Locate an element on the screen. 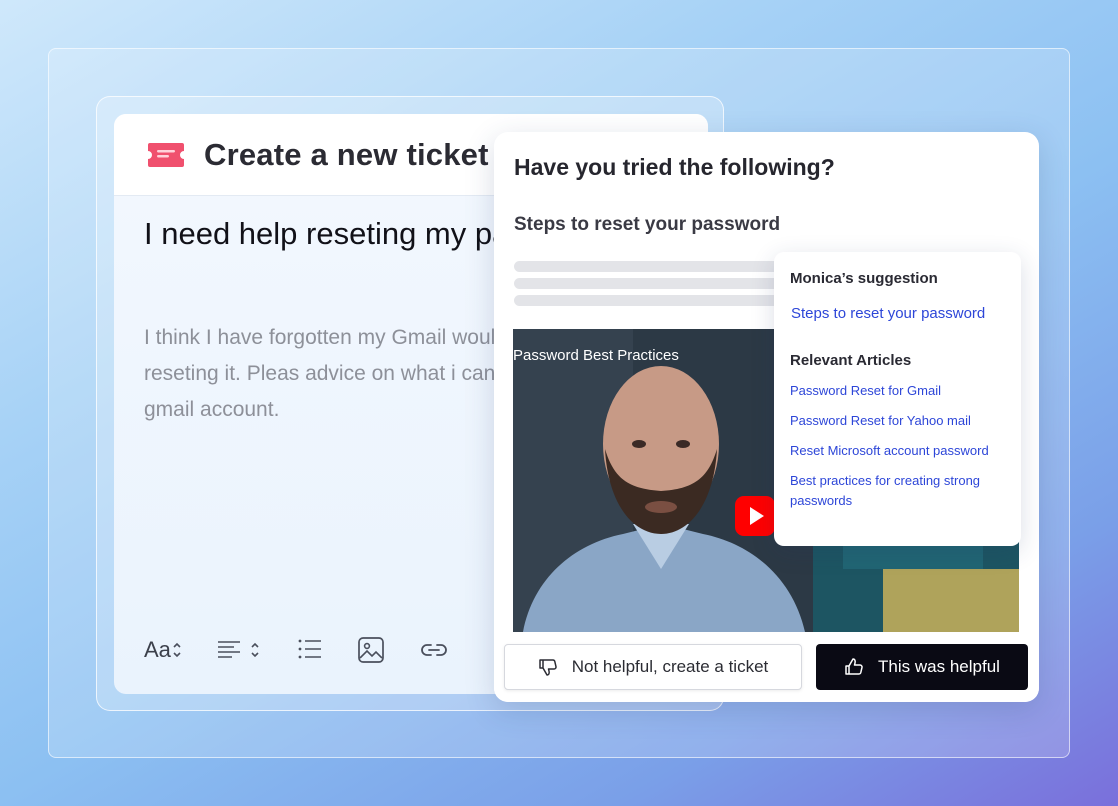  image-icon is located at coordinates (371, 650).